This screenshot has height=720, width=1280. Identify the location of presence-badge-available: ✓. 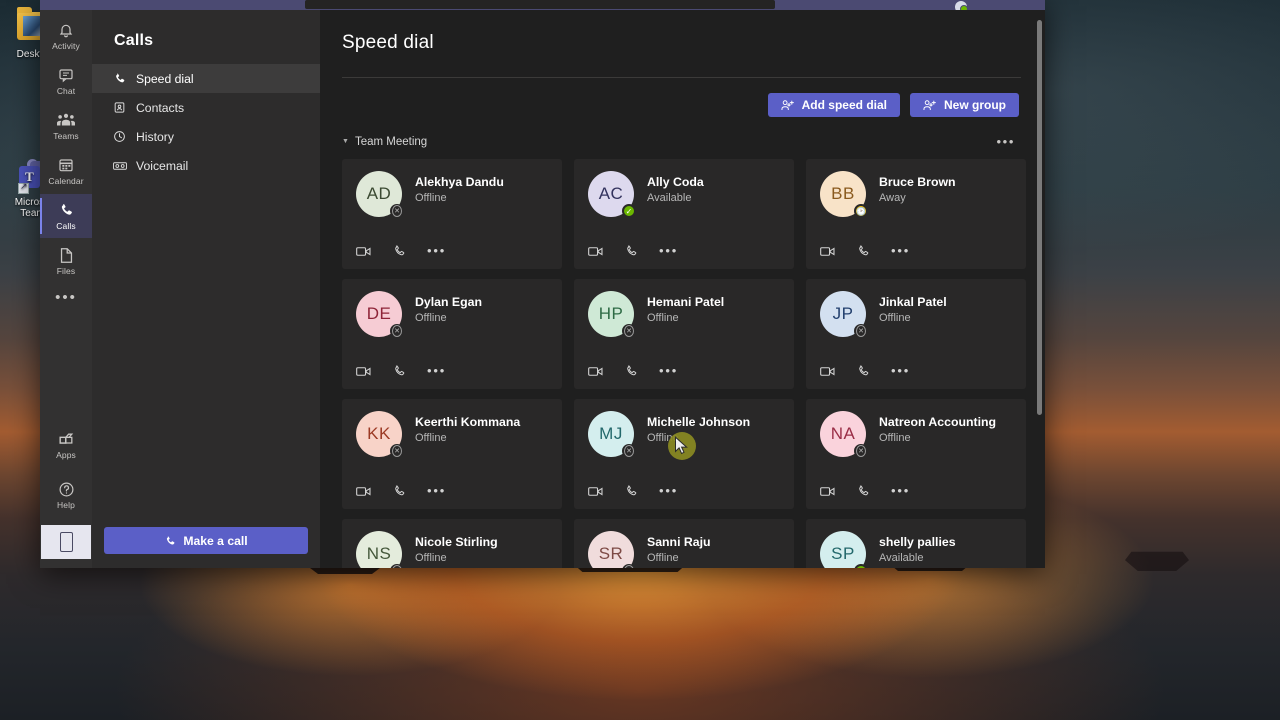
(861, 566).